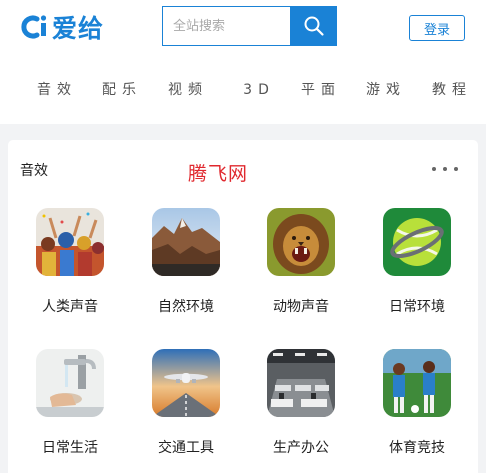 This screenshot has width=486, height=473. I want to click on search-bar, so click(249, 26).